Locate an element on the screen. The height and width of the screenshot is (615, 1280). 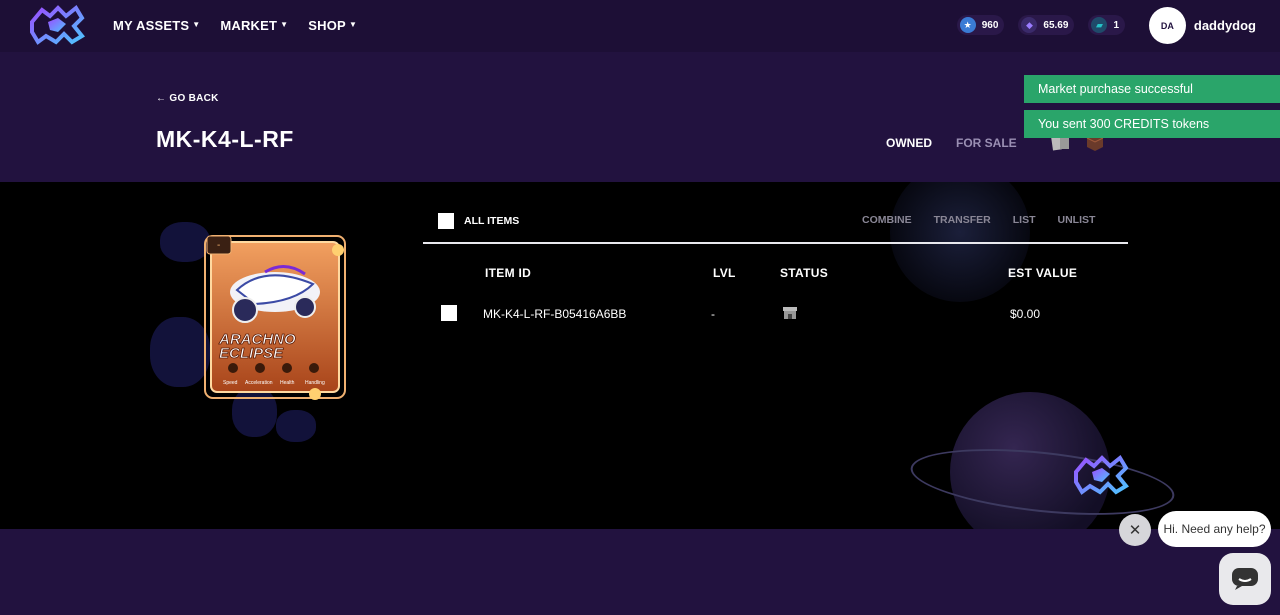
select-all-label: ALL ITEMS is located at coordinates (492, 221).